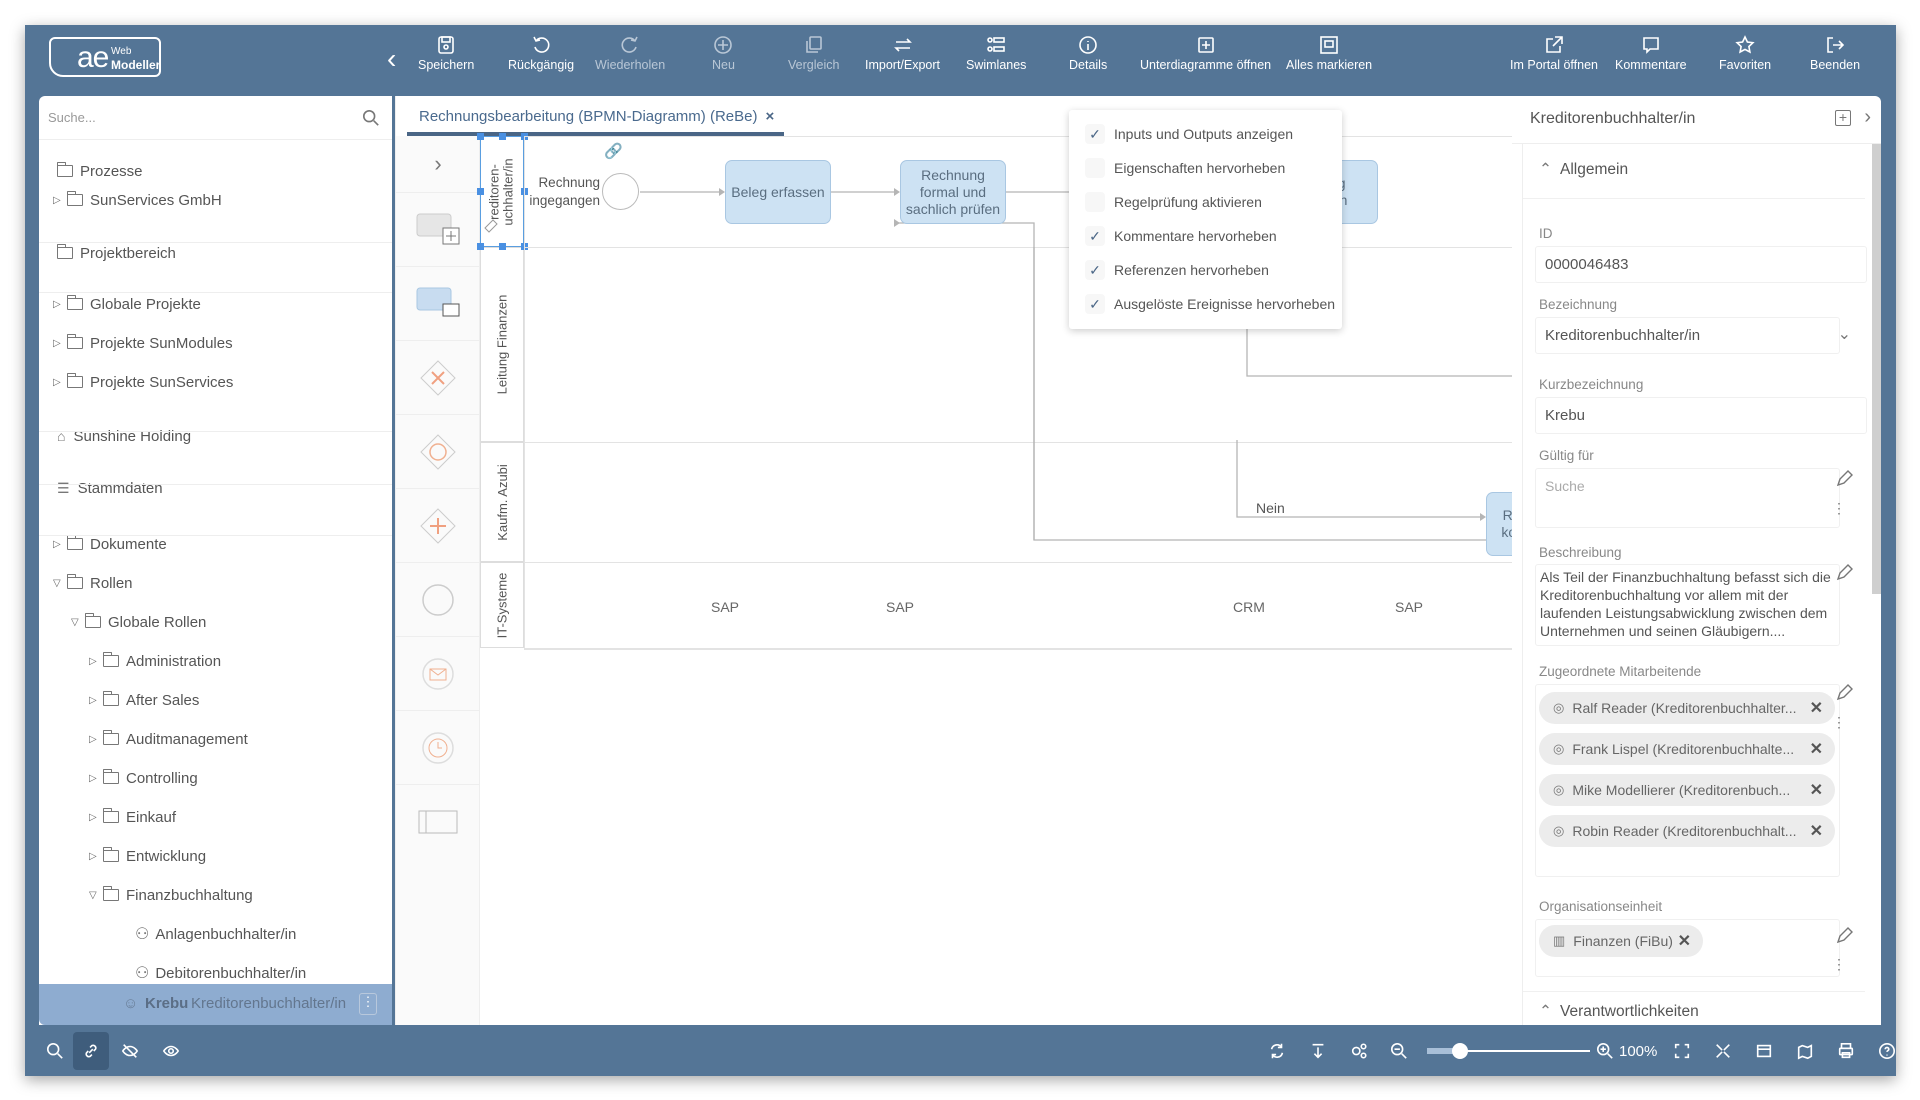  What do you see at coordinates (1701, 415) in the screenshot?
I see `short-name-field: Krebu` at bounding box center [1701, 415].